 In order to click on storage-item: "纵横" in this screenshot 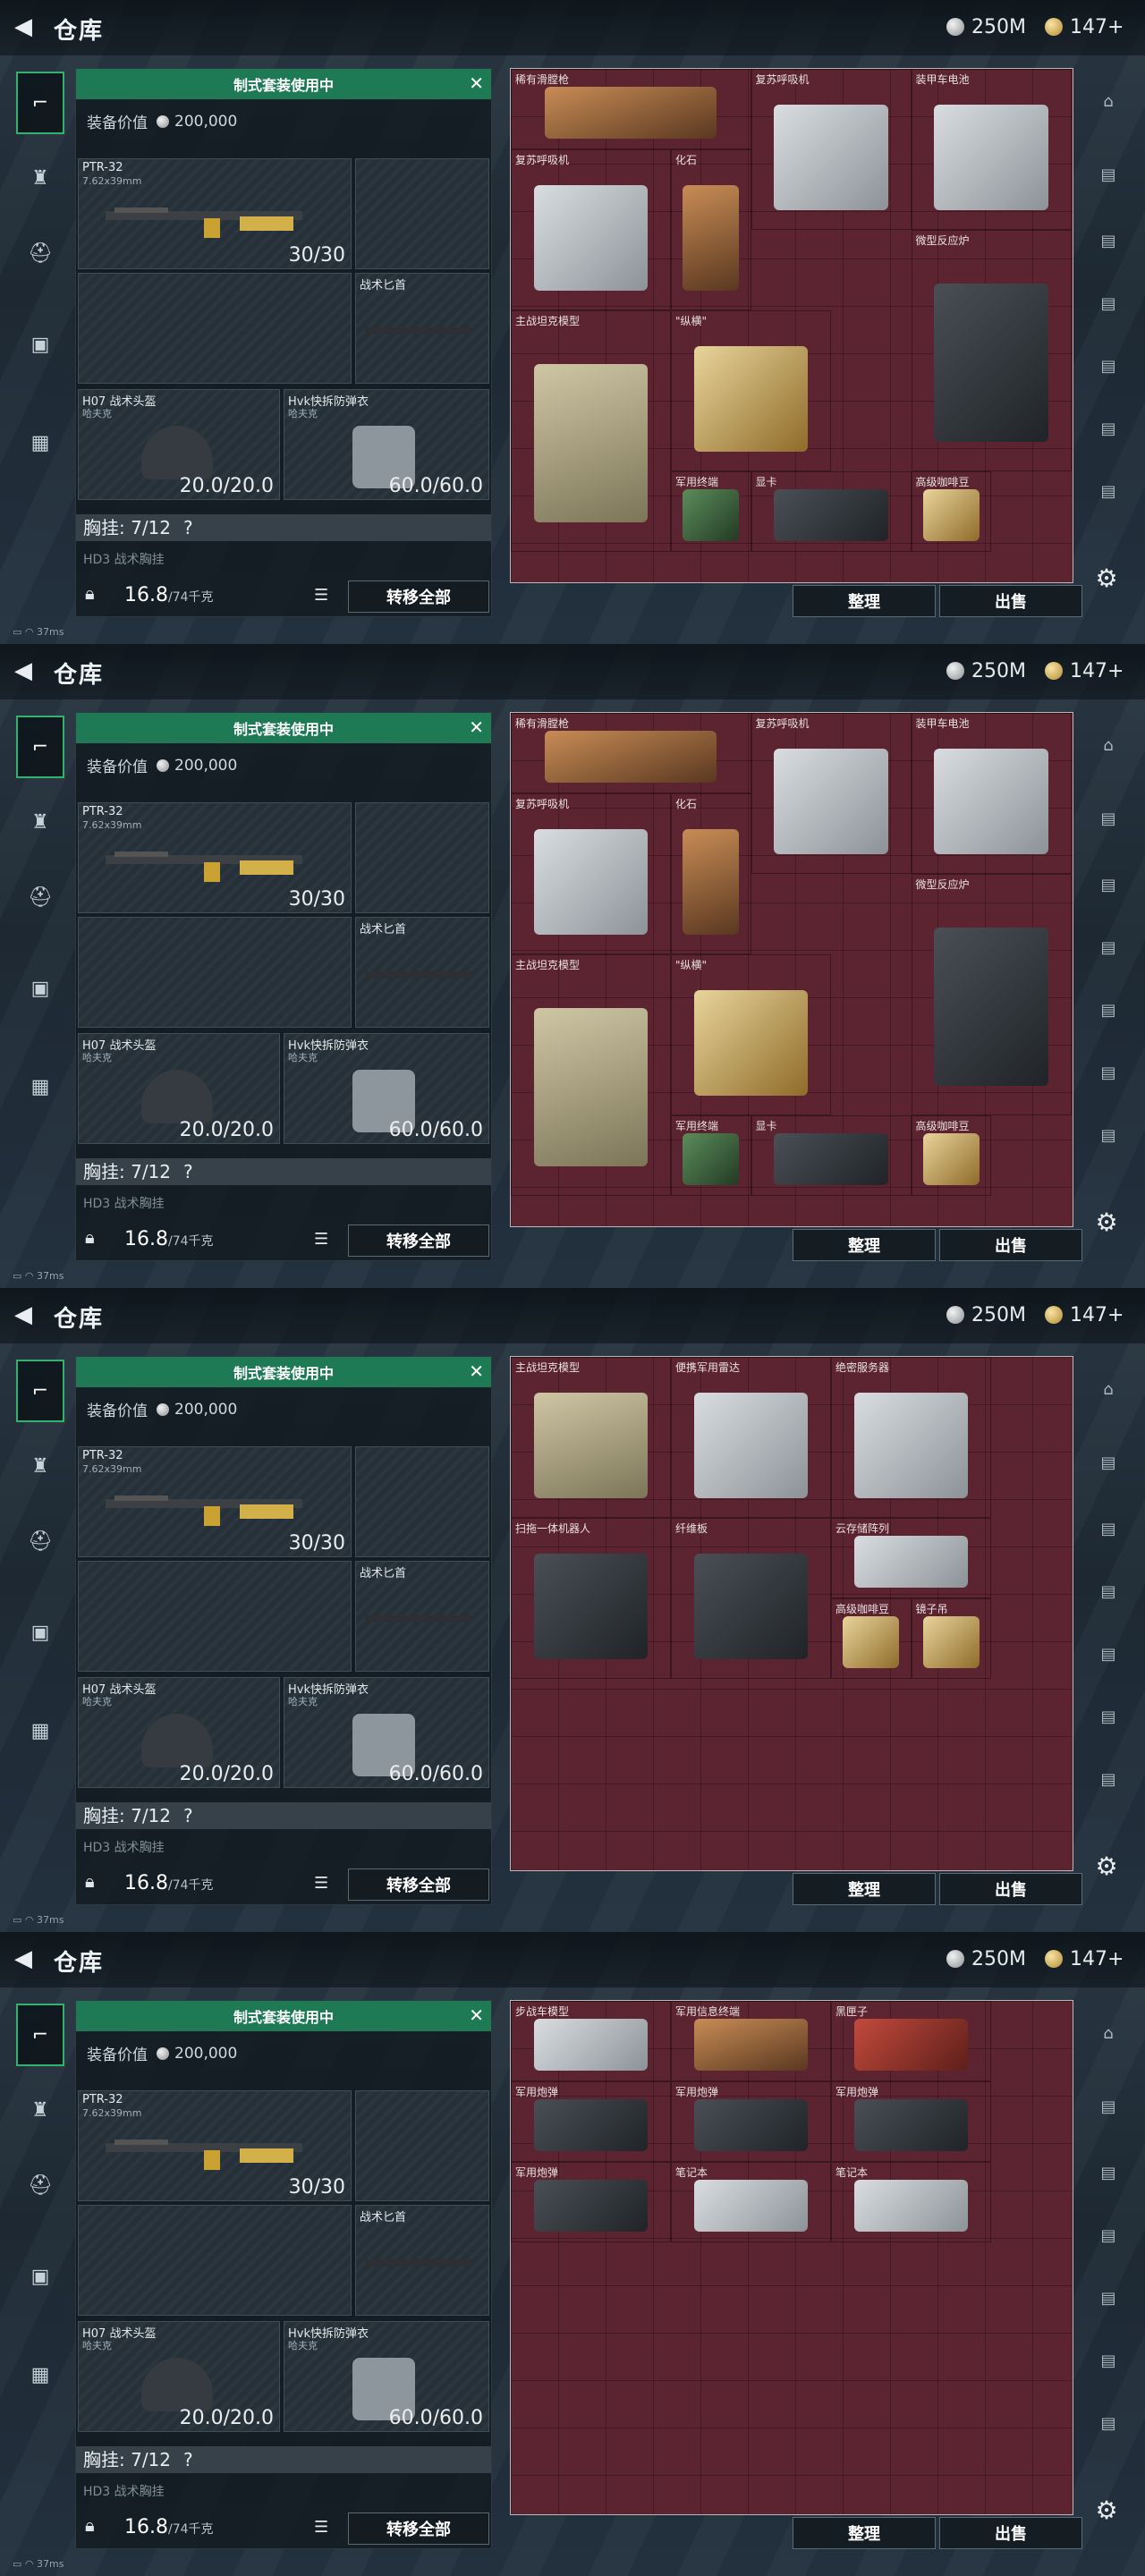, I will do `click(751, 390)`.